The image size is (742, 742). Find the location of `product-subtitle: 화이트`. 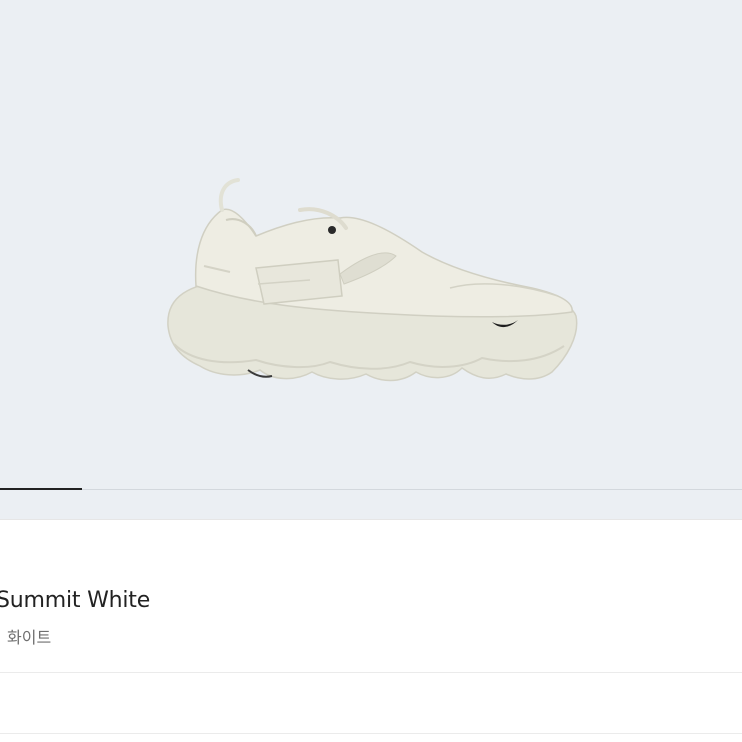

product-subtitle: 화이트 is located at coordinates (29, 637).